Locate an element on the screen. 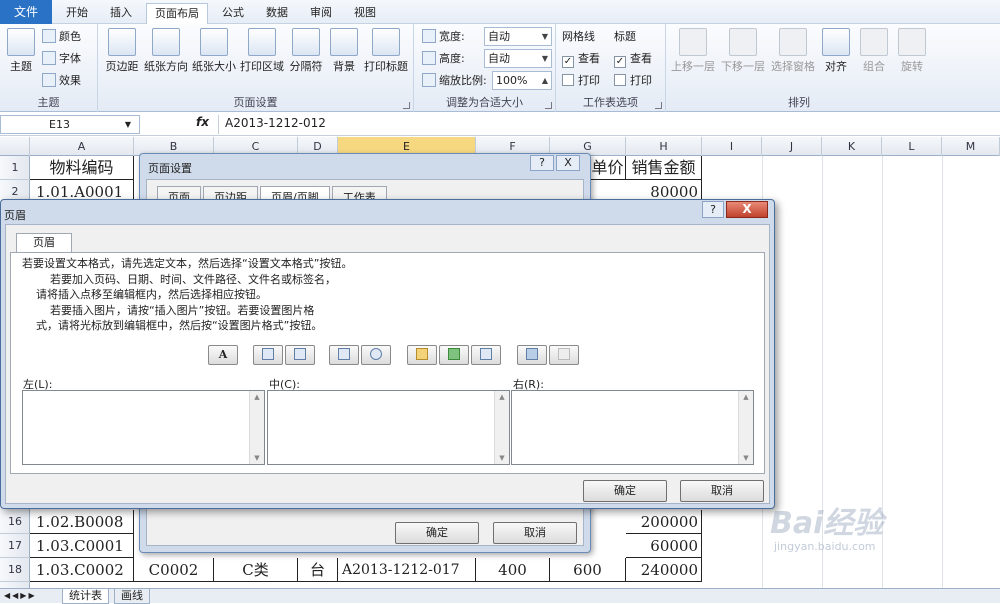 This screenshot has height=604, width=1000. left-section-input: ▲ ▼ is located at coordinates (143, 427).